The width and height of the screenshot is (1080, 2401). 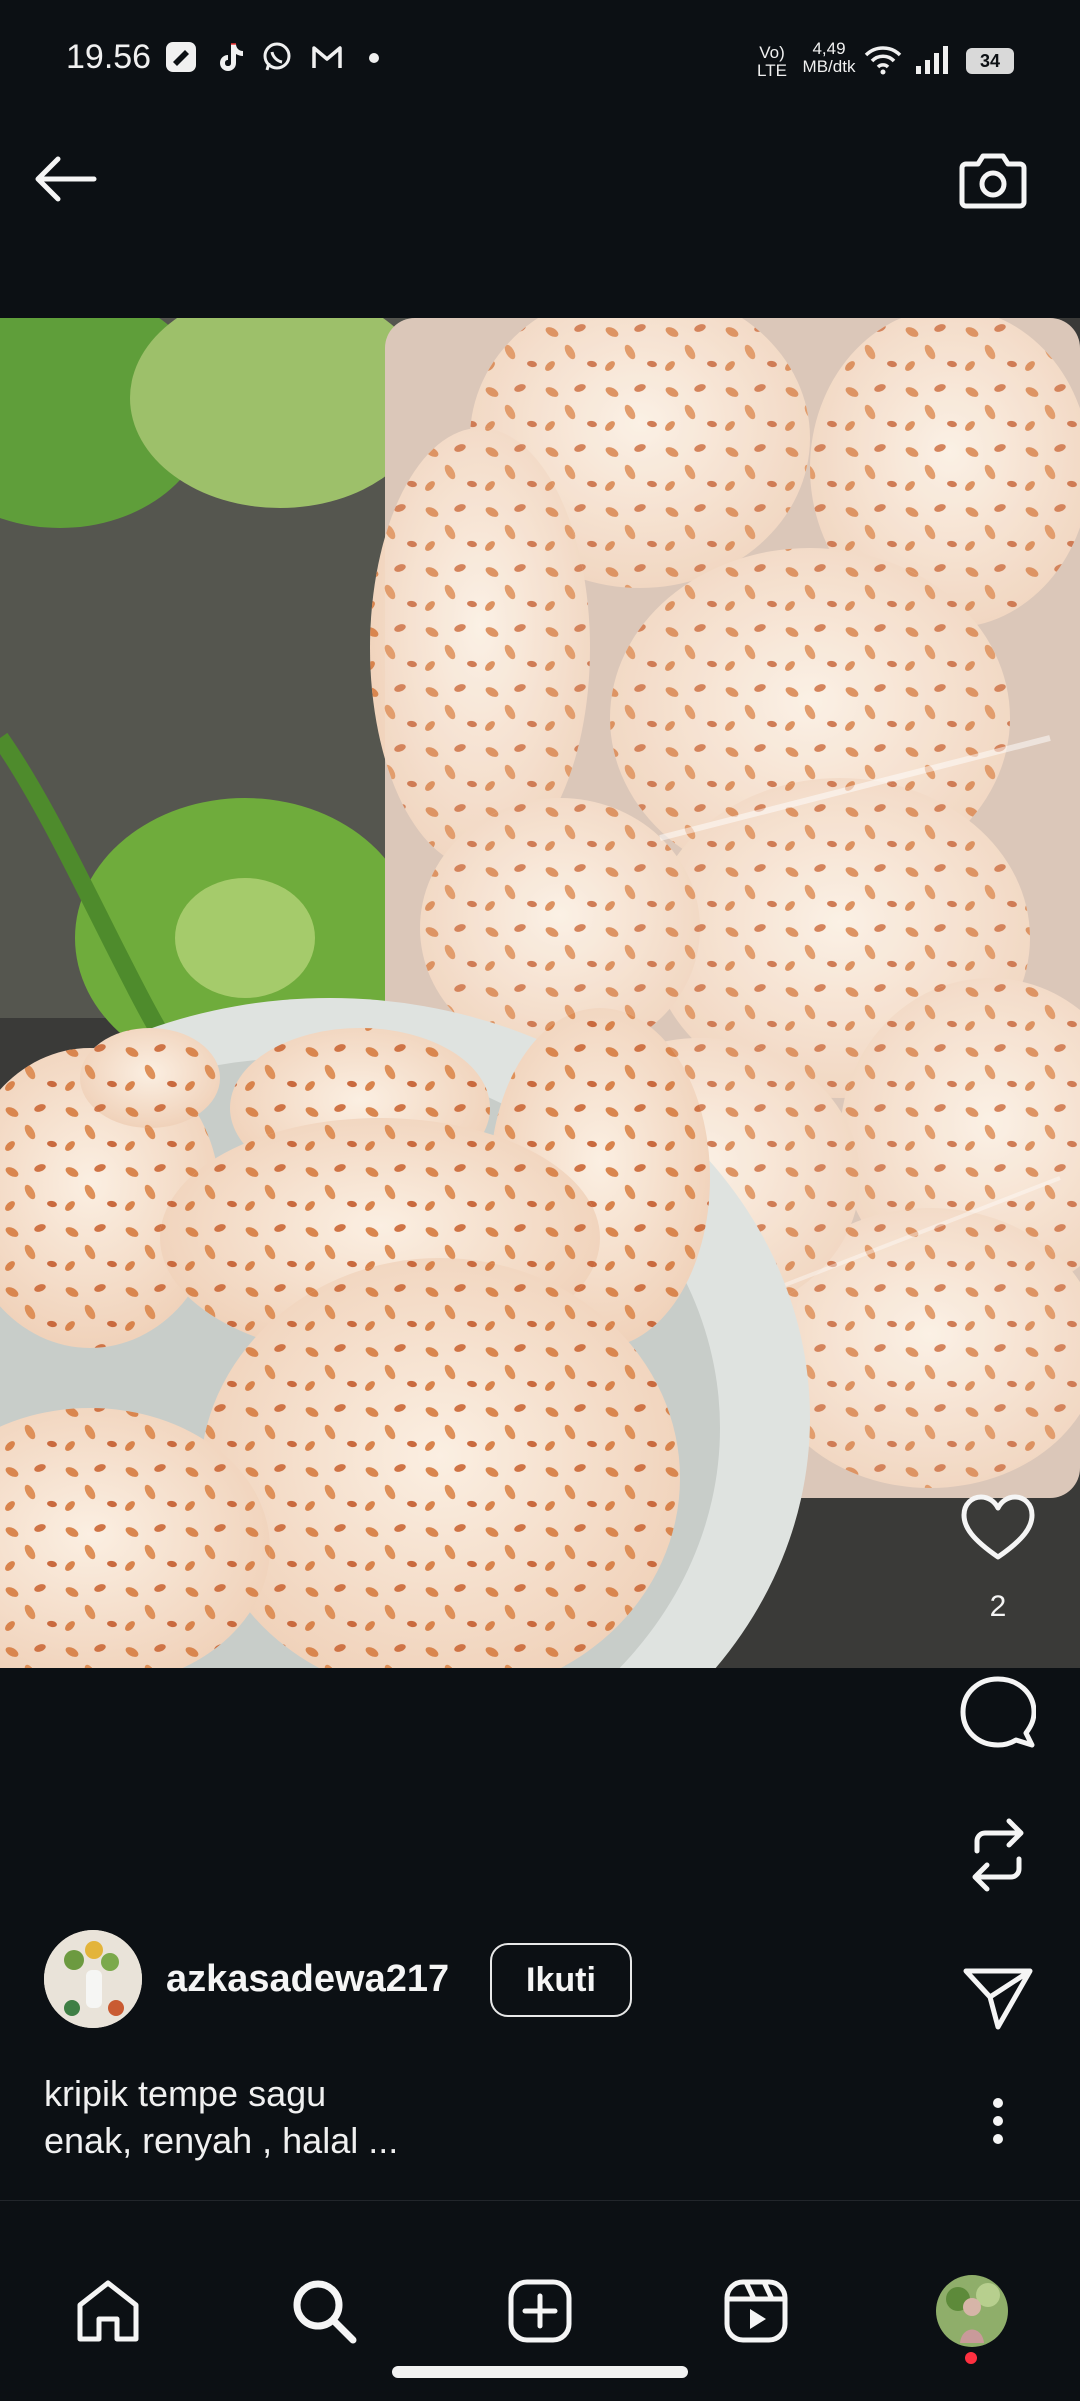 I want to click on whatsapp-icon, so click(x=277, y=56).